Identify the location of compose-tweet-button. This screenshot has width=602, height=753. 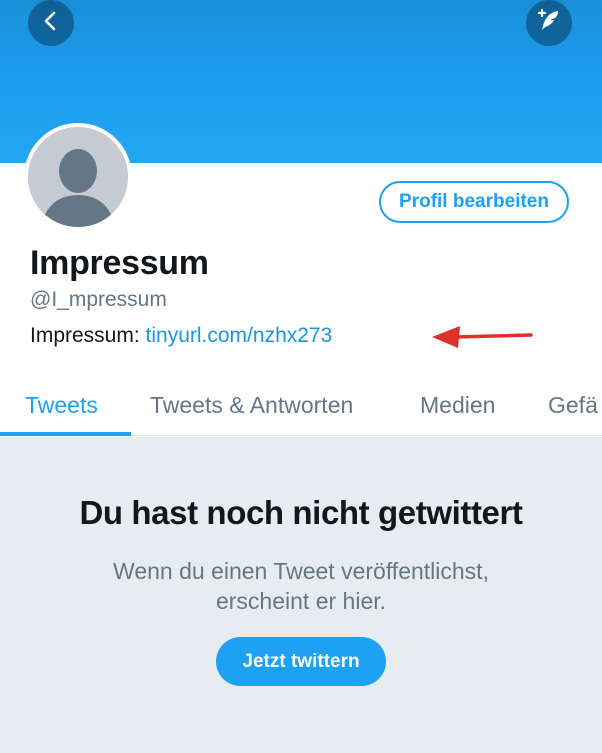
(549, 23).